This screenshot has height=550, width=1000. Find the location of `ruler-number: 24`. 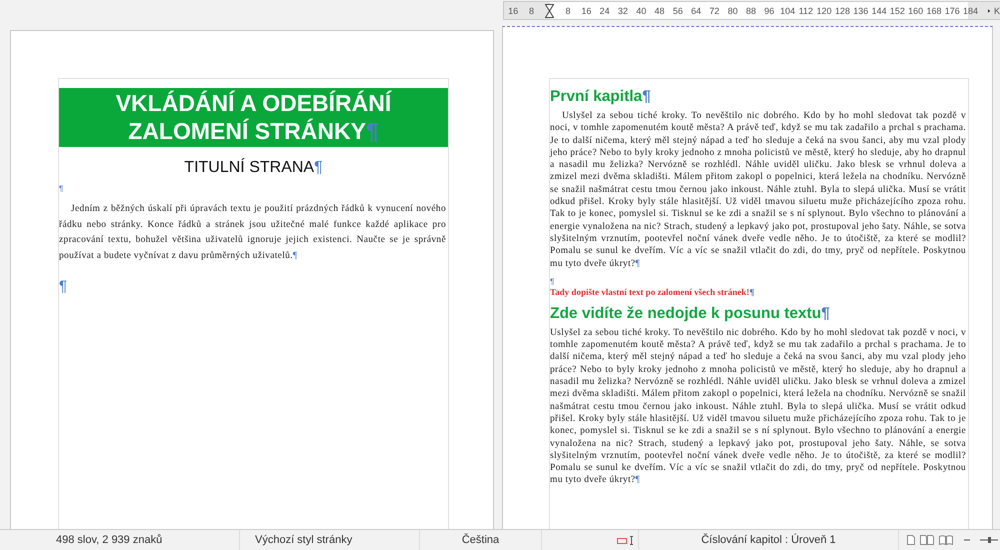

ruler-number: 24 is located at coordinates (605, 11).